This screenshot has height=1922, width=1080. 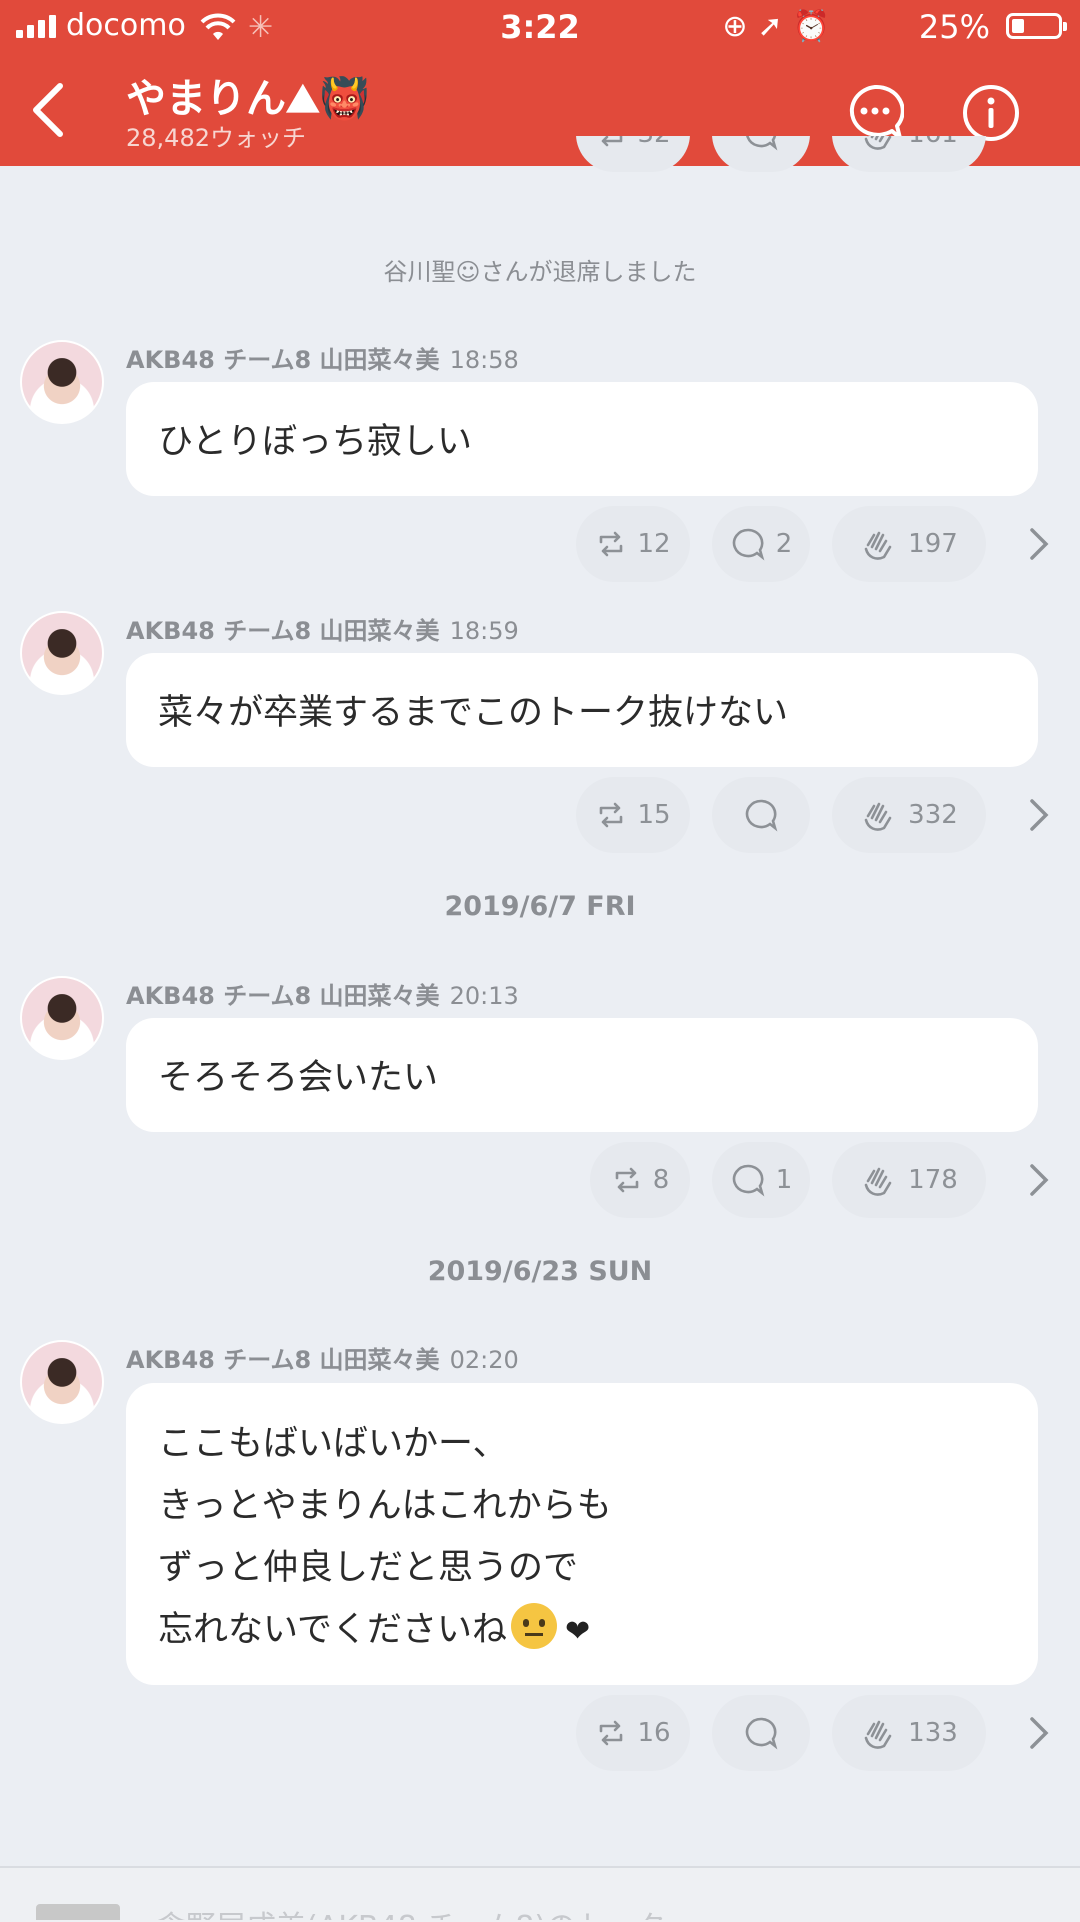 What do you see at coordinates (332, 1630) in the screenshot?
I see `message-line-text: 忘れないでくださいね` at bounding box center [332, 1630].